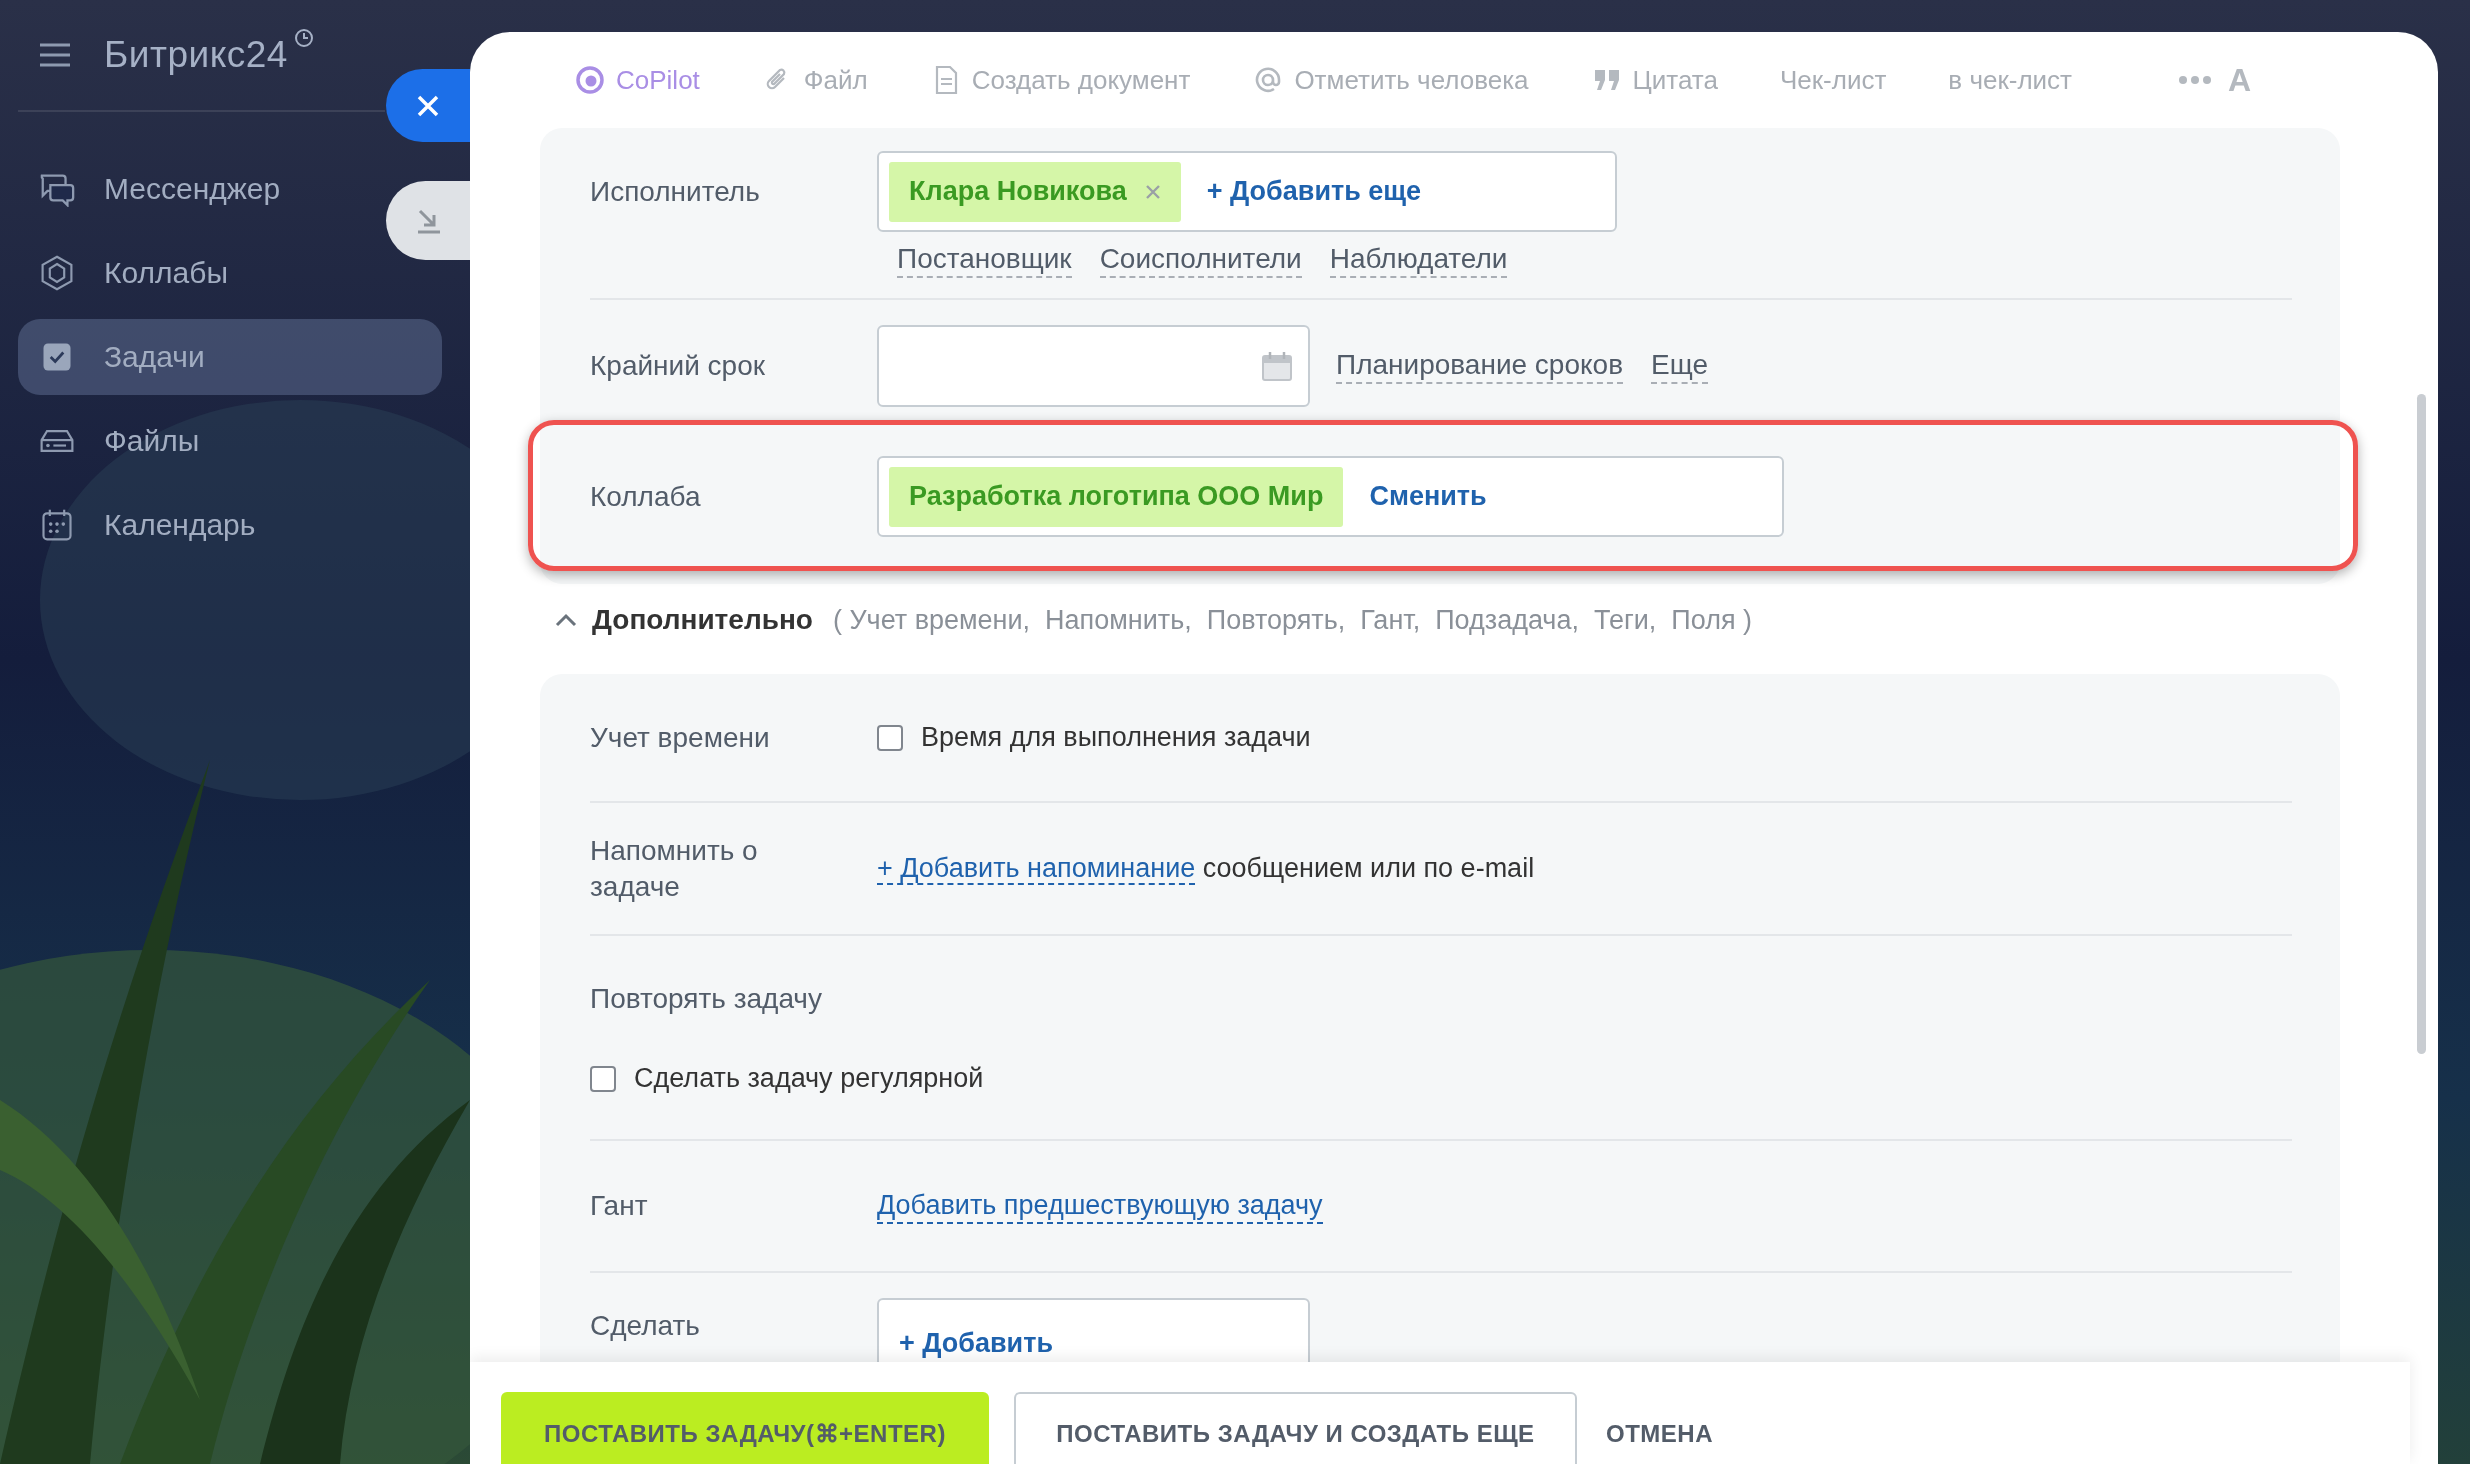  I want to click on deadline-link: Планирование сроков, so click(1480, 366).